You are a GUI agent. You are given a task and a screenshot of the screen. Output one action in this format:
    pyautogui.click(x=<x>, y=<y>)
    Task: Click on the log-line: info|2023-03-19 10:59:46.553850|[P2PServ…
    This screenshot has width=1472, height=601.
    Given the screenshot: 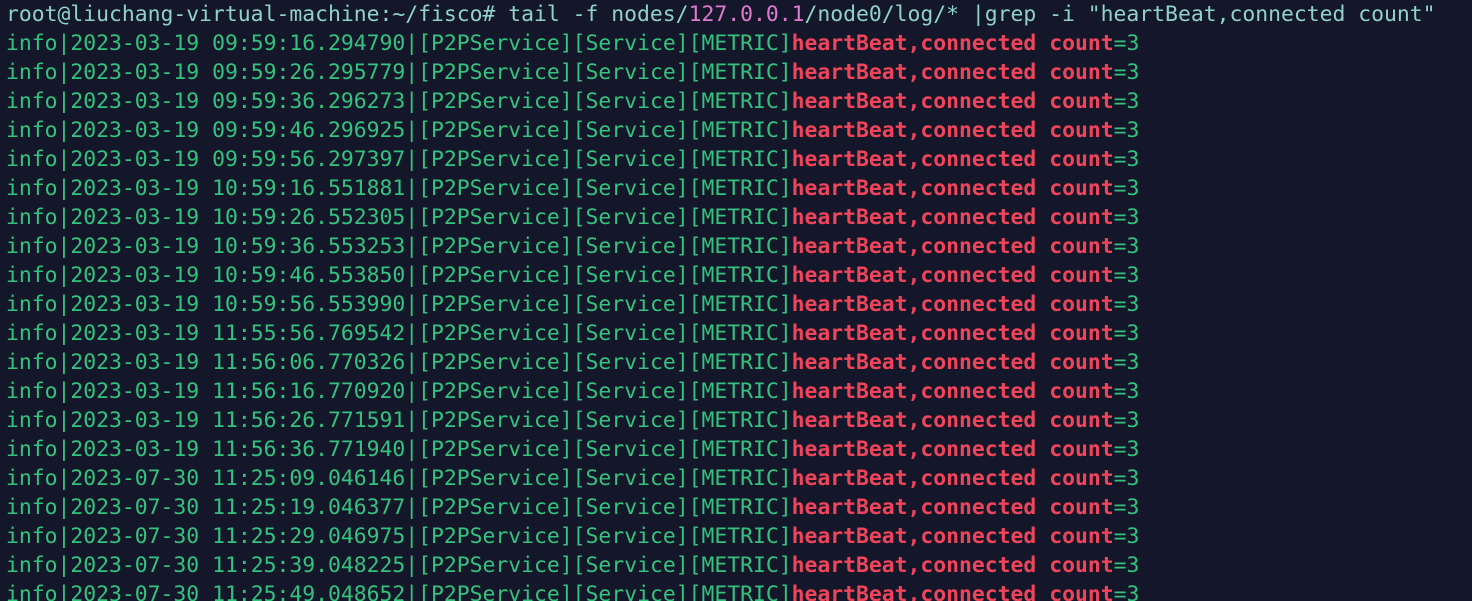 What is the action you would take?
    pyautogui.click(x=739, y=275)
    